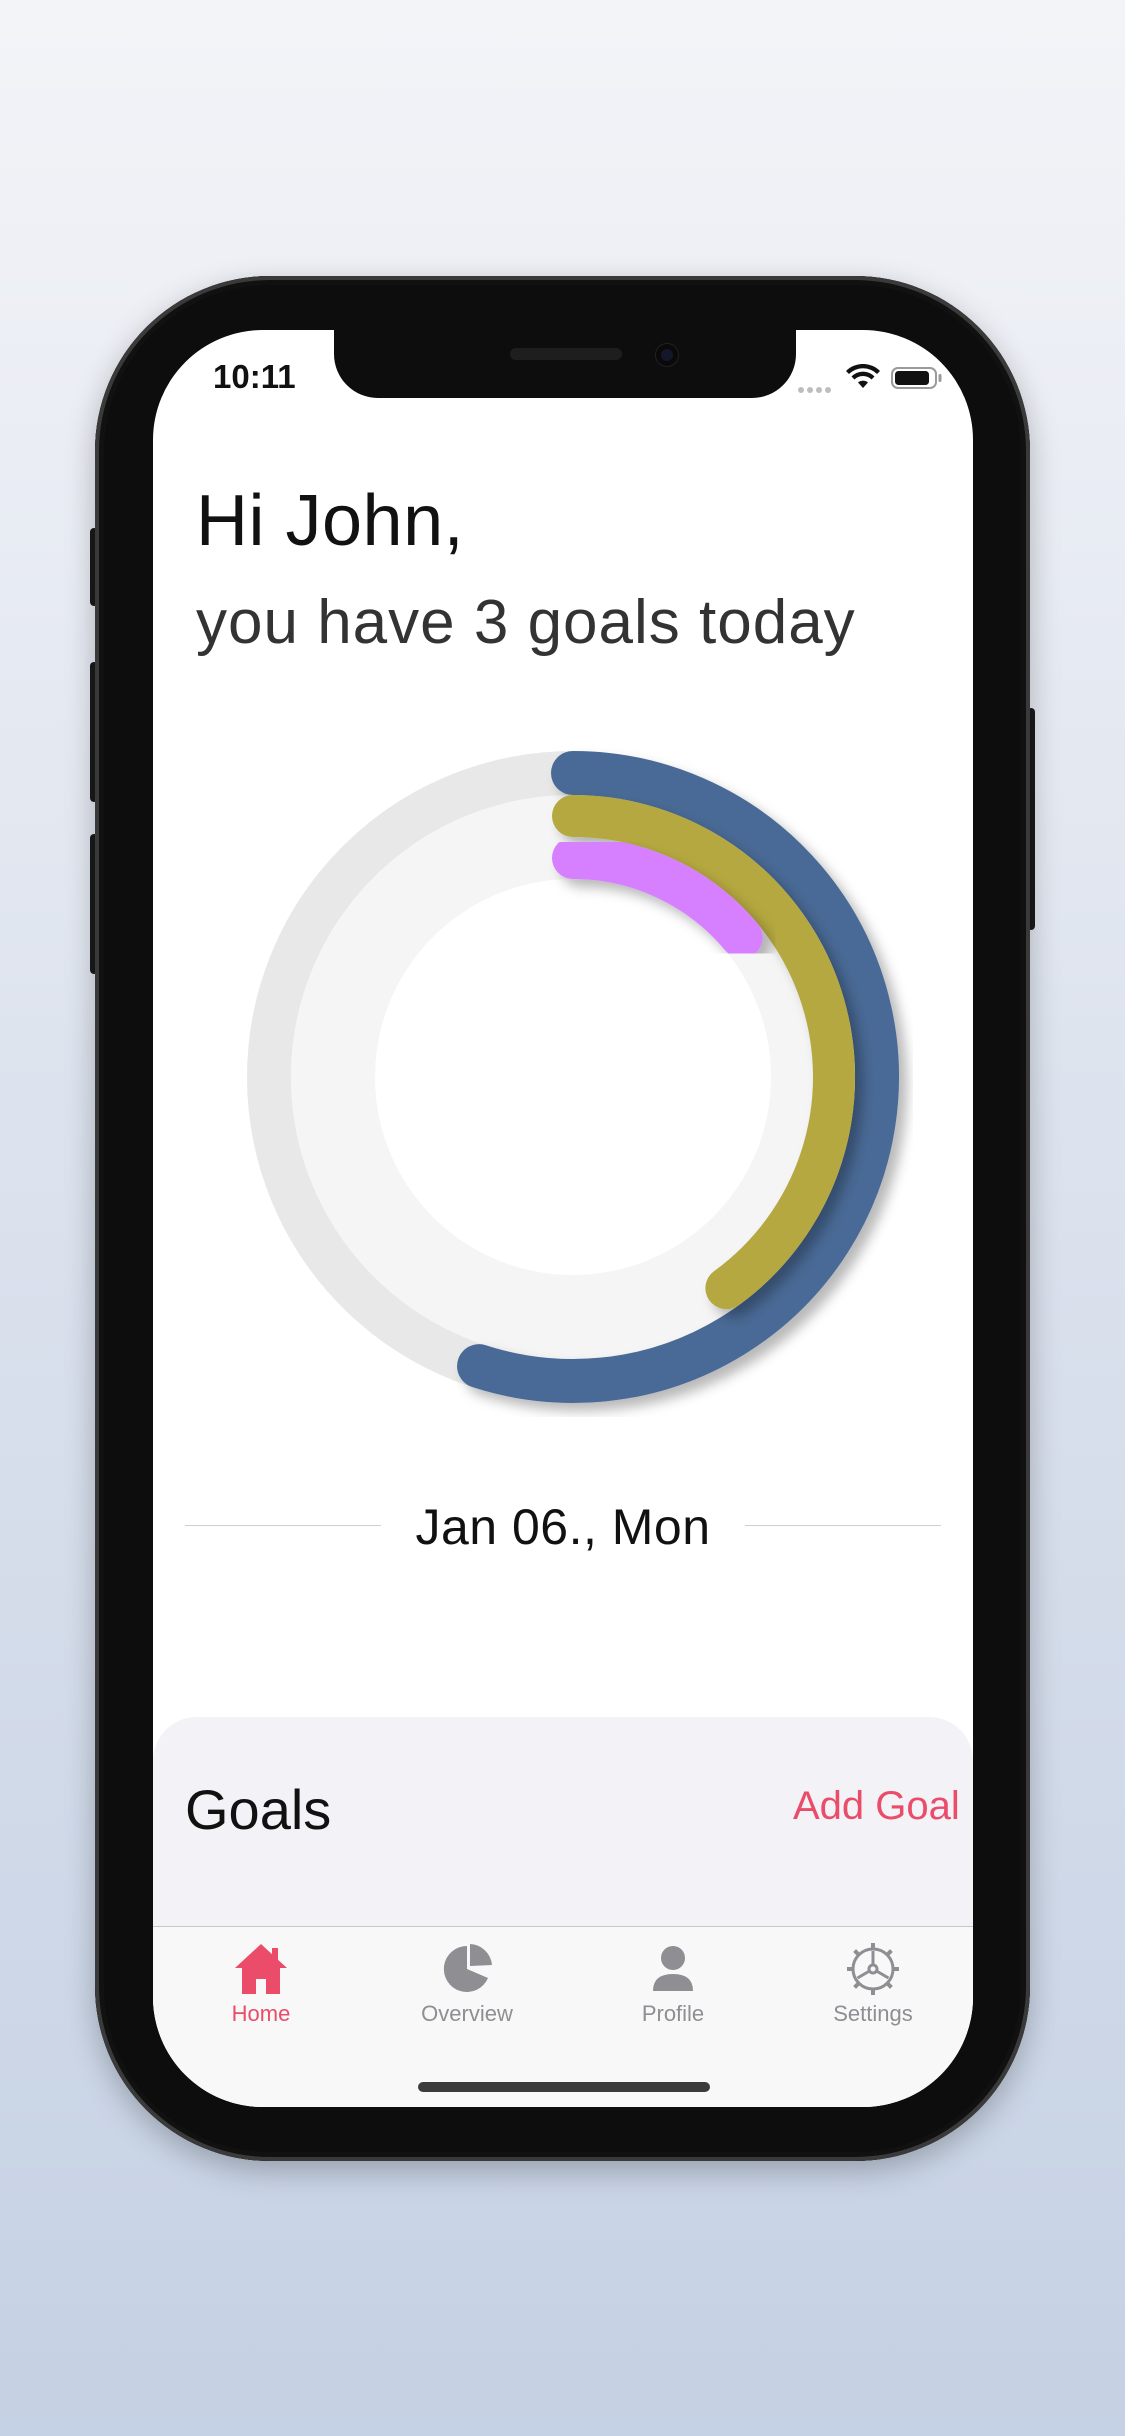 This screenshot has height=2436, width=1125. What do you see at coordinates (261, 1969) in the screenshot?
I see `house-icon` at bounding box center [261, 1969].